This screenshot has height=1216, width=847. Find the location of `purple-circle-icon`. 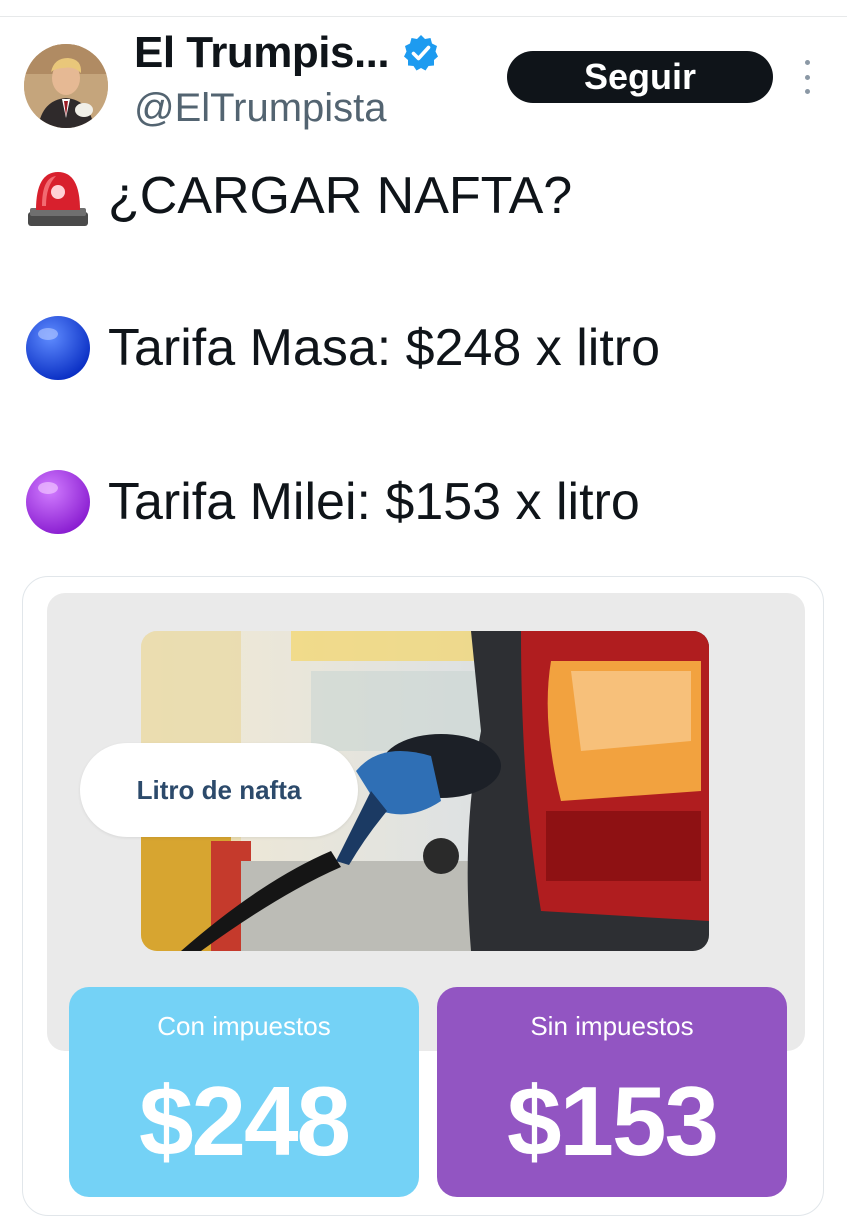

purple-circle-icon is located at coordinates (58, 502).